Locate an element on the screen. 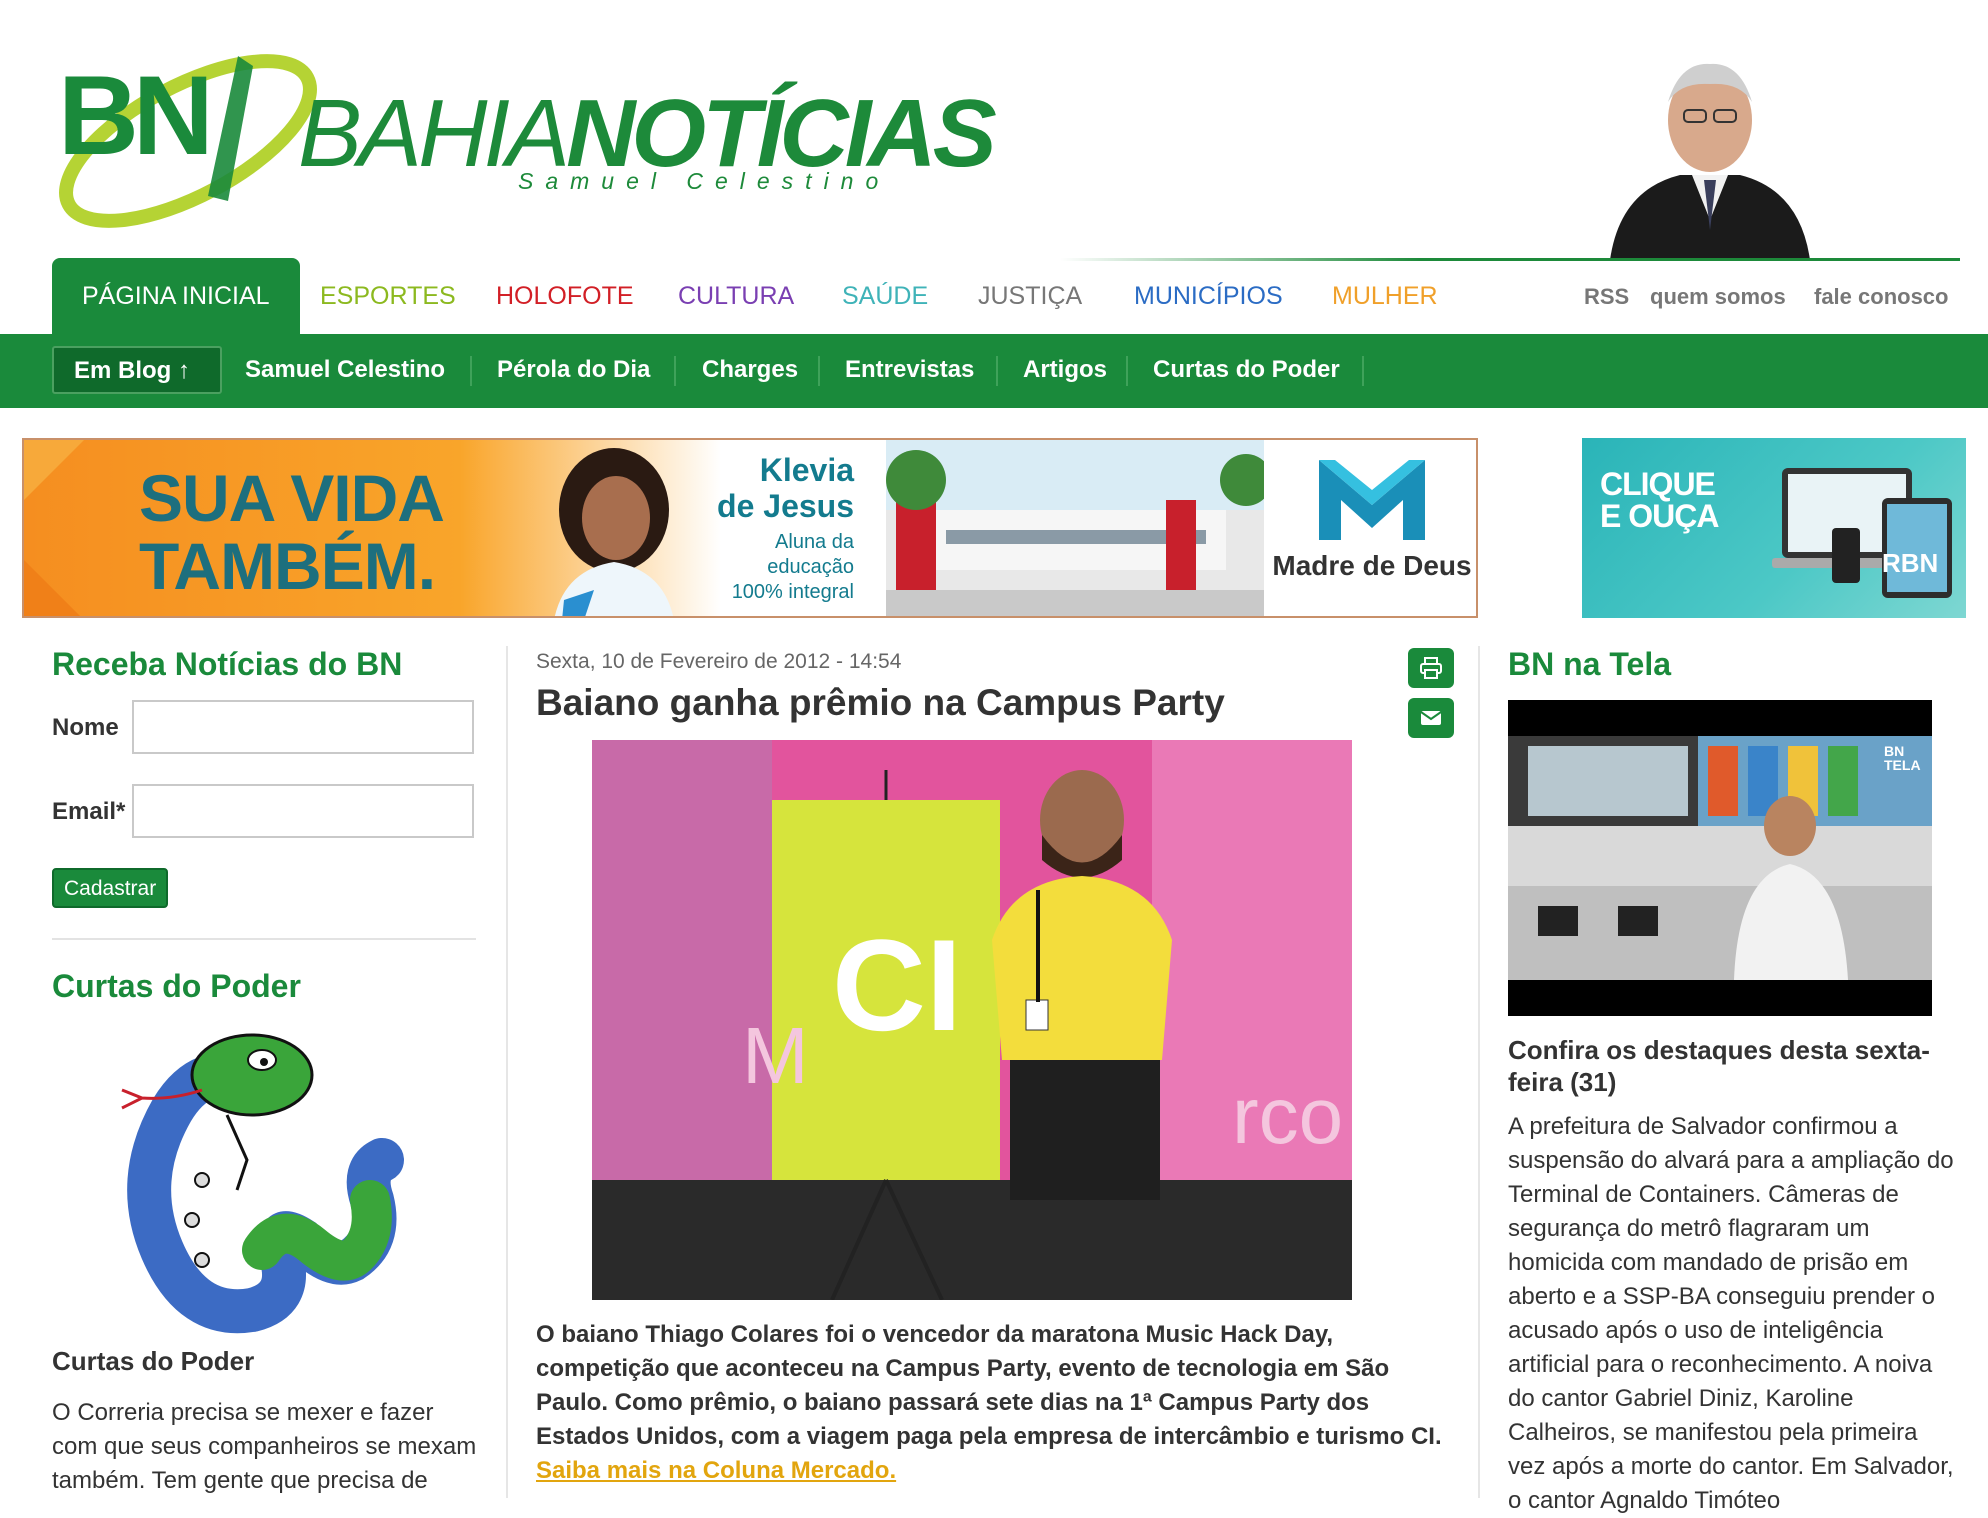  tab-esportes: ESPORTES is located at coordinates (388, 296).